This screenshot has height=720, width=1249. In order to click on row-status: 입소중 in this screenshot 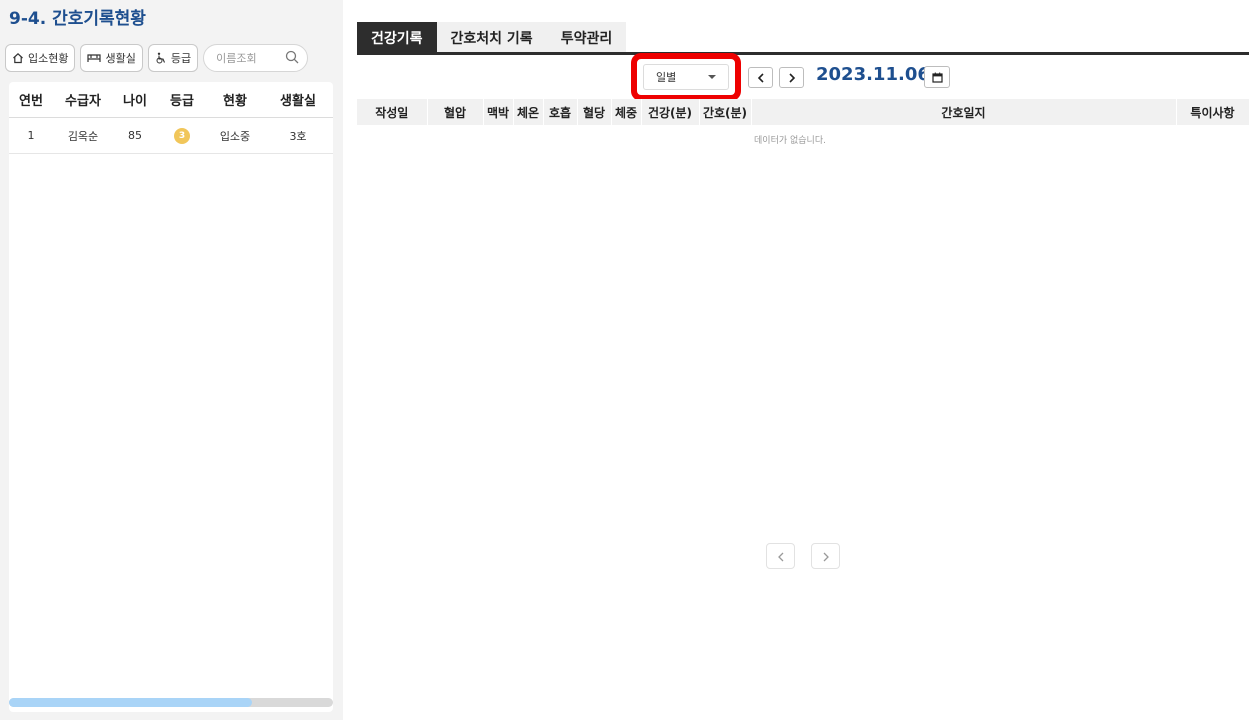, I will do `click(235, 136)`.